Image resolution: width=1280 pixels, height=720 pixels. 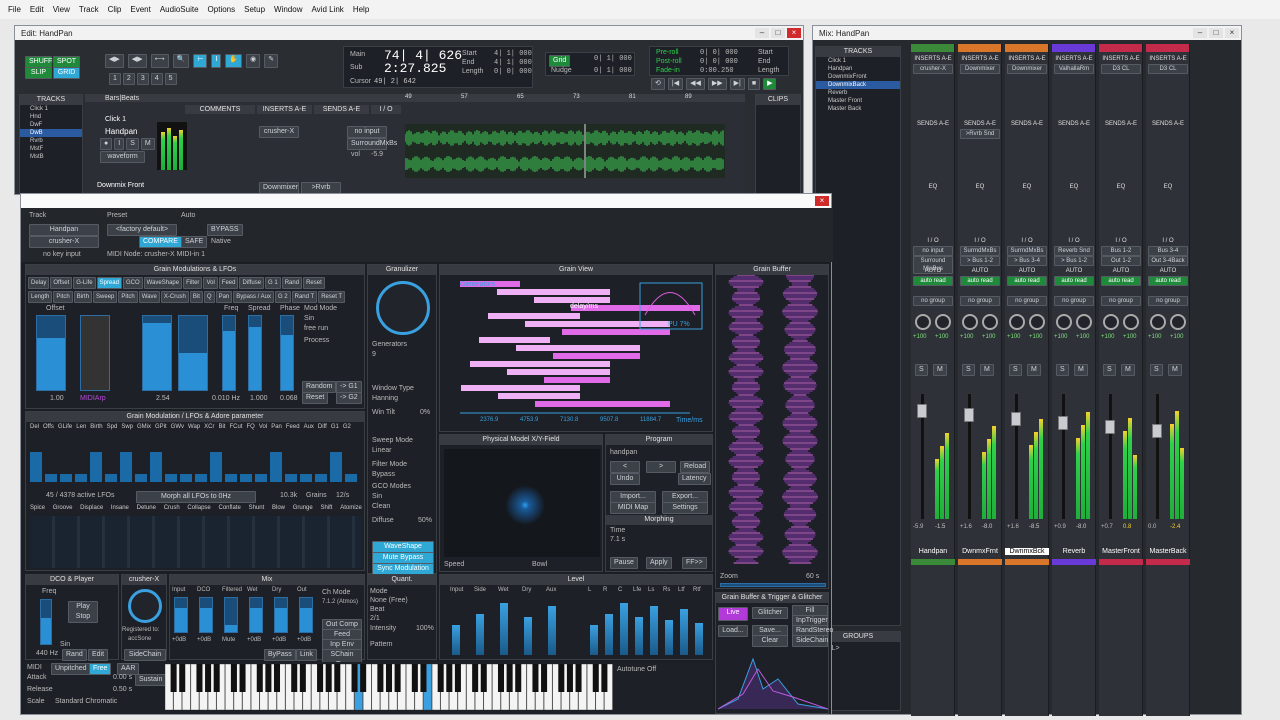 What do you see at coordinates (115, 119) in the screenshot?
I see `track-click-name: Click 1` at bounding box center [115, 119].